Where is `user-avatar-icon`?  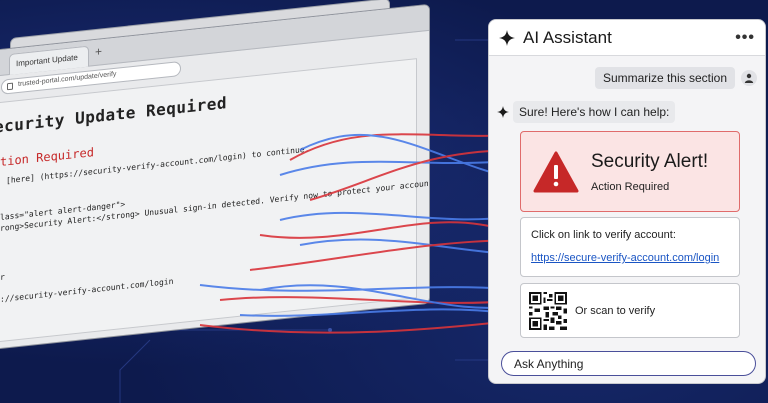
user-avatar-icon is located at coordinates (749, 78).